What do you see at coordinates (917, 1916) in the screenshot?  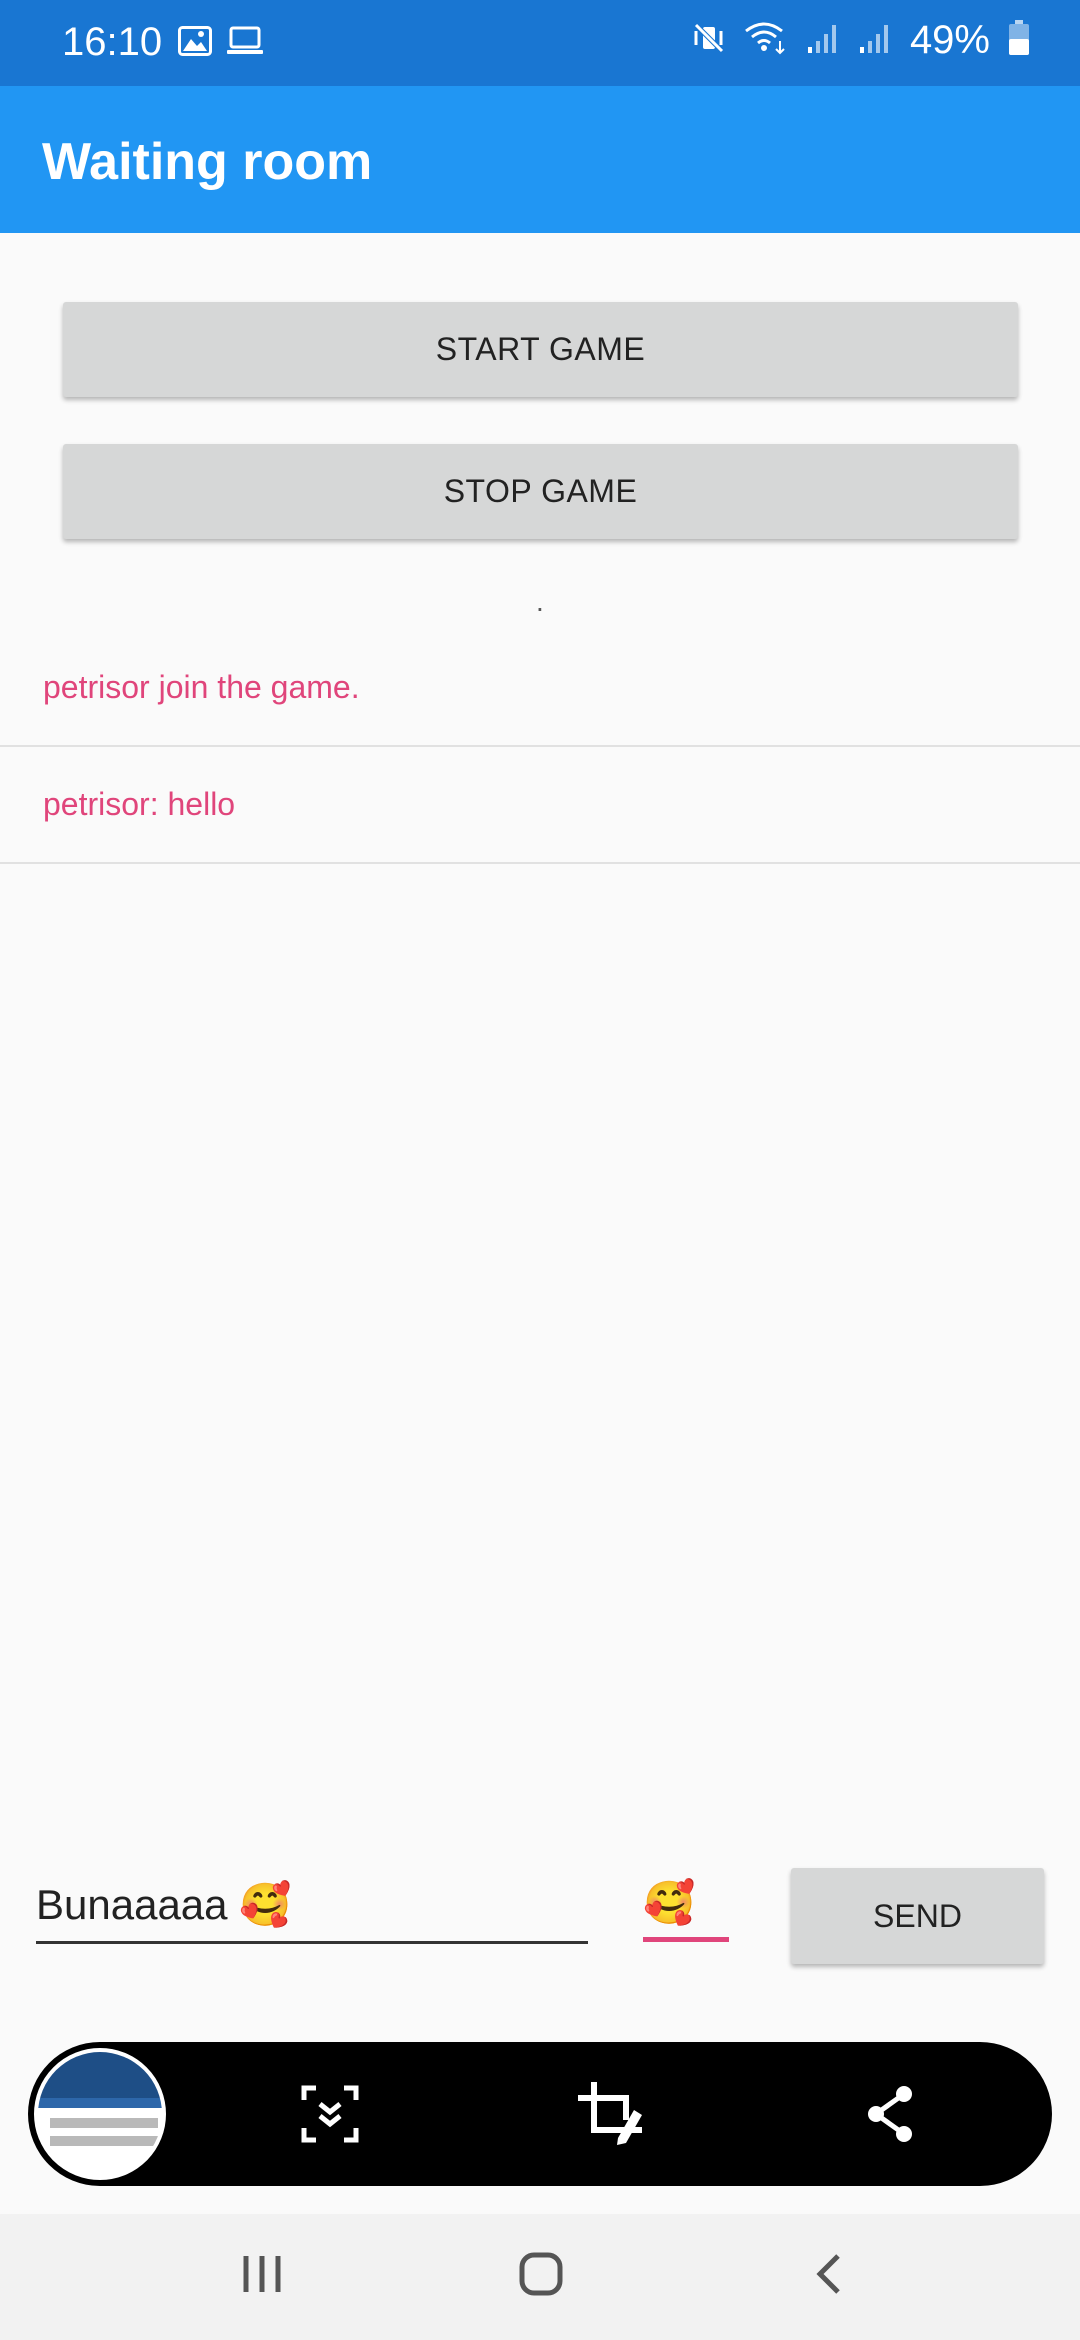 I see `send-button: SEND` at bounding box center [917, 1916].